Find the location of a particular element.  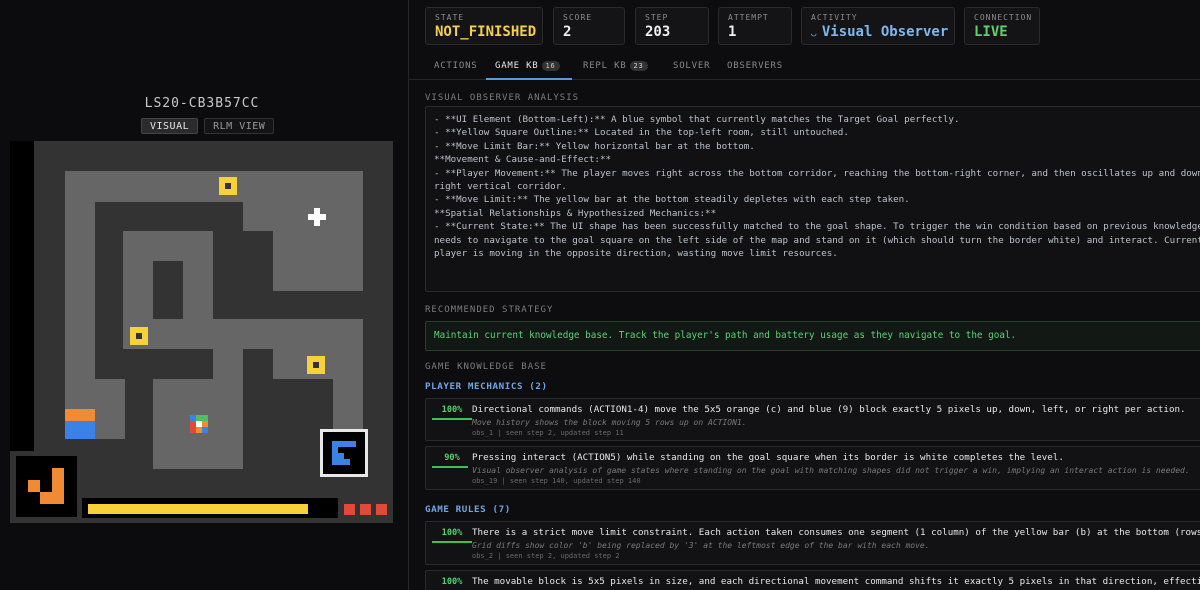

stat-label: STEP is located at coordinates (657, 17).